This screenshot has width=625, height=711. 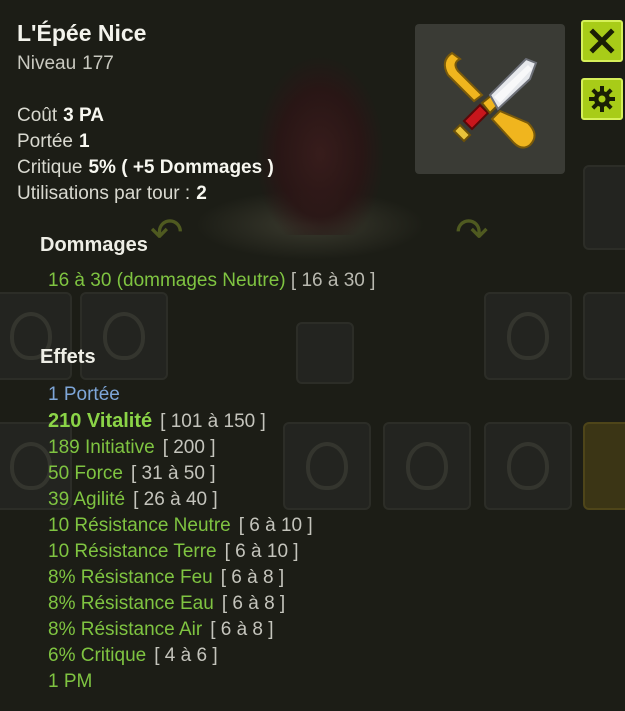 I want to click on effect-row: 1 Portée, so click(x=180, y=395).